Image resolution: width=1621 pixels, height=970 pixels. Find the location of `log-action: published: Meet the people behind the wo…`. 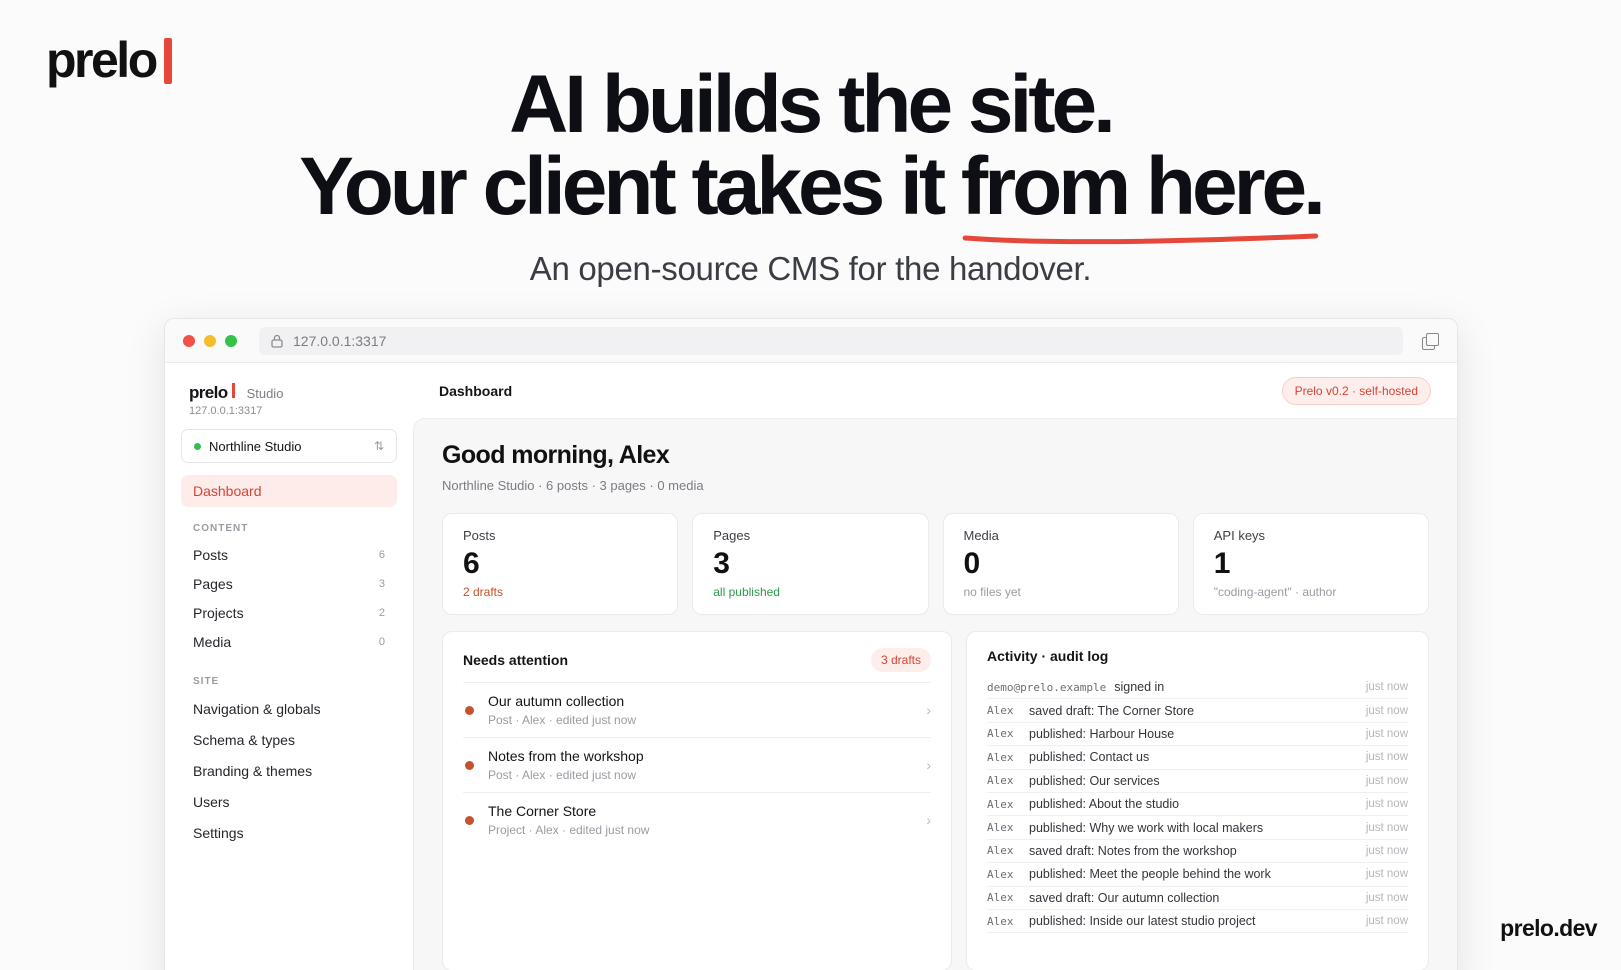

log-action: published: Meet the people behind the wo… is located at coordinates (1150, 874).